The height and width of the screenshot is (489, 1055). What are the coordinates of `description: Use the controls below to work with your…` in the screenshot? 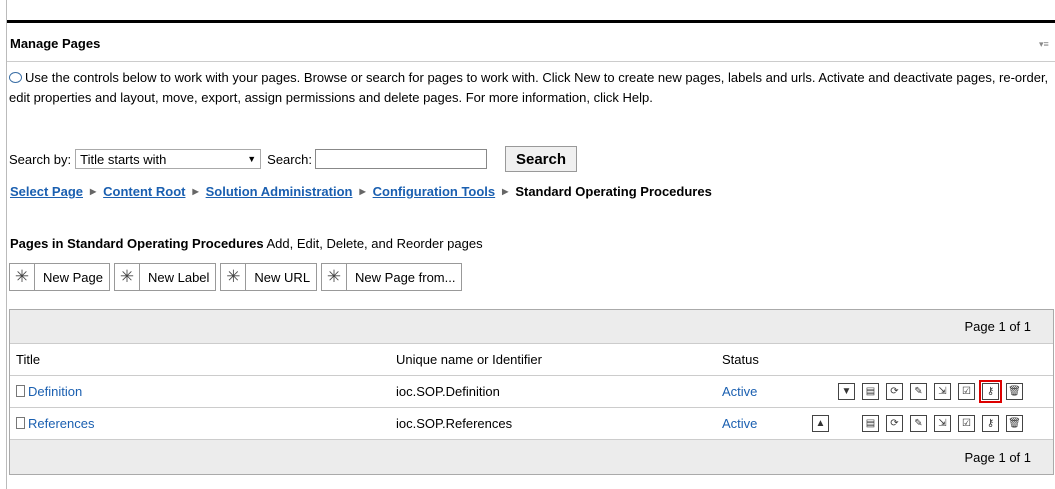 It's located at (529, 88).